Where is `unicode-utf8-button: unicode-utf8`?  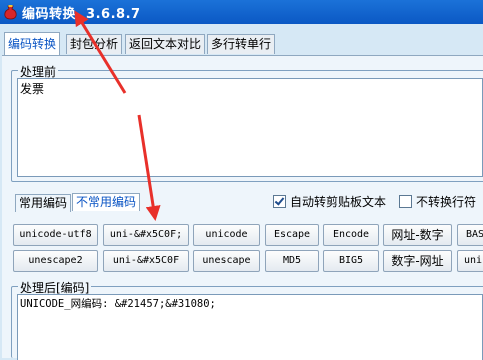 unicode-utf8-button: unicode-utf8 is located at coordinates (55, 235).